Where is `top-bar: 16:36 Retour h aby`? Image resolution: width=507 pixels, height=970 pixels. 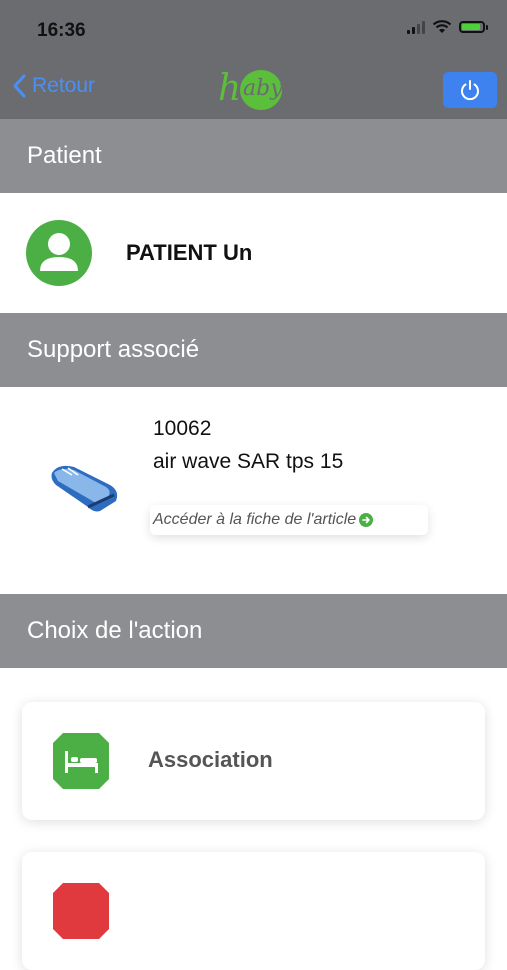 top-bar: 16:36 Retour h aby is located at coordinates (253, 59).